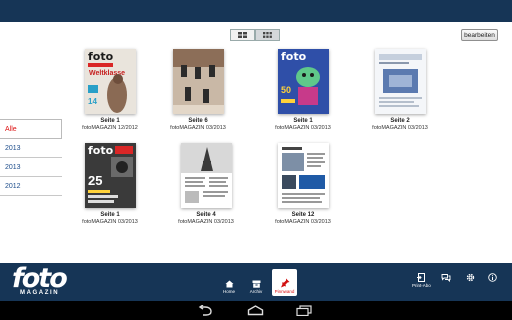 The height and width of the screenshot is (320, 512). What do you see at coordinates (421, 285) in the screenshot?
I see `print-abo-label: Print-Abo` at bounding box center [421, 285].